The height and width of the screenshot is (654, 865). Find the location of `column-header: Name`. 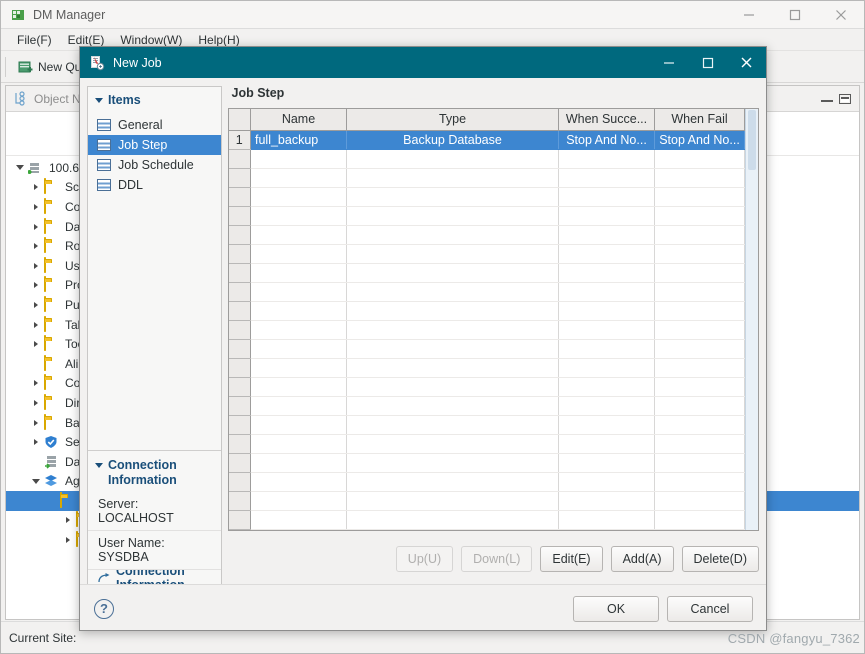

column-header: Name is located at coordinates (298, 120).